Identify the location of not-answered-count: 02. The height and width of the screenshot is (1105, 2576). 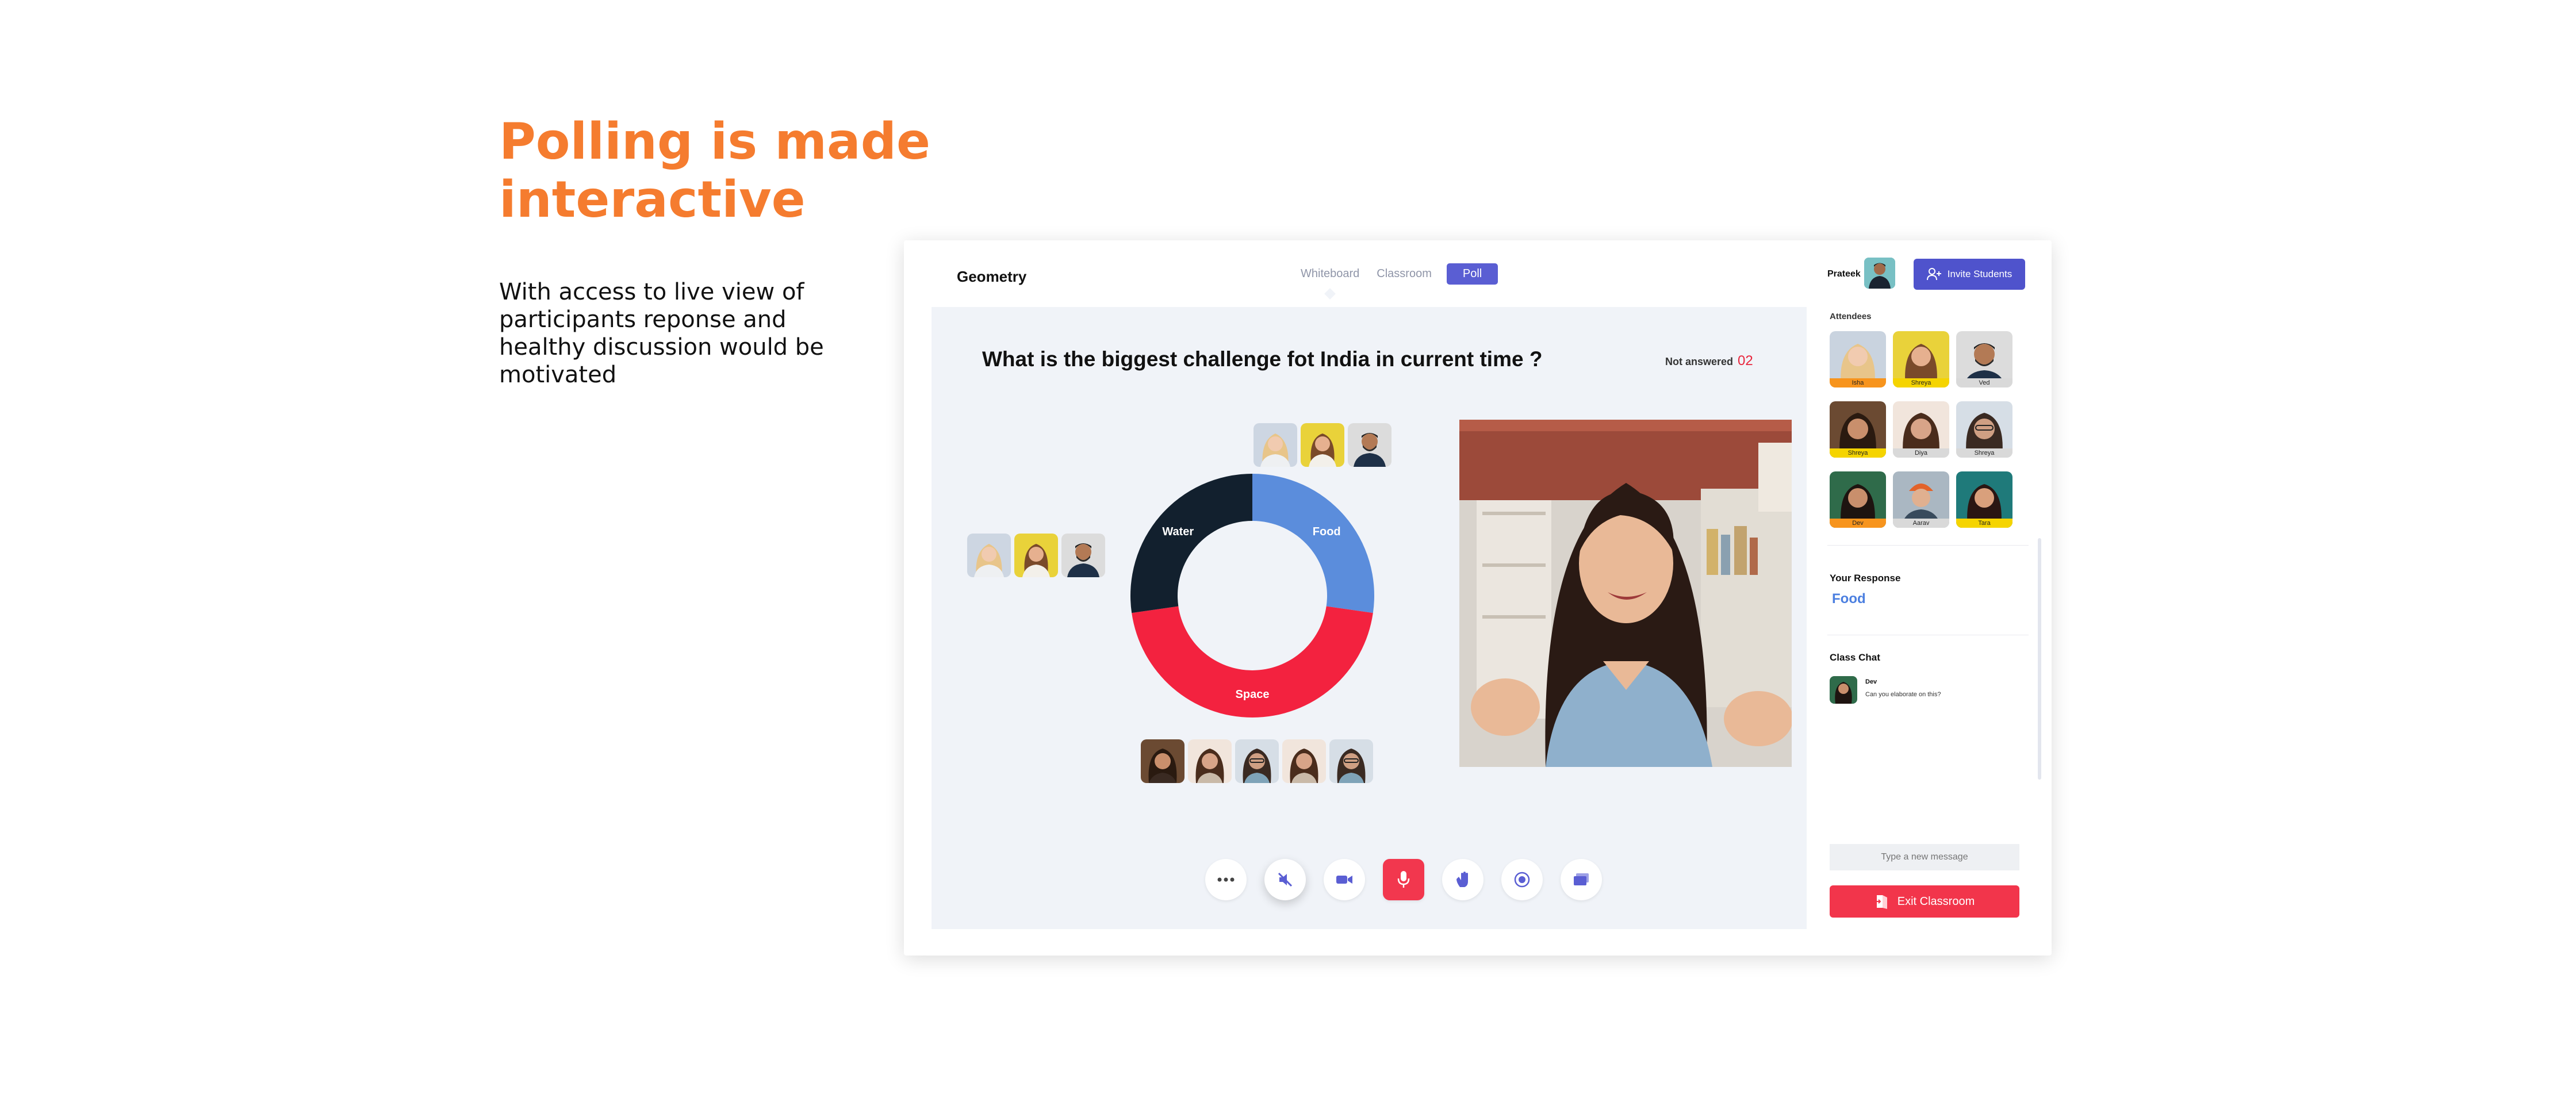
(1745, 361).